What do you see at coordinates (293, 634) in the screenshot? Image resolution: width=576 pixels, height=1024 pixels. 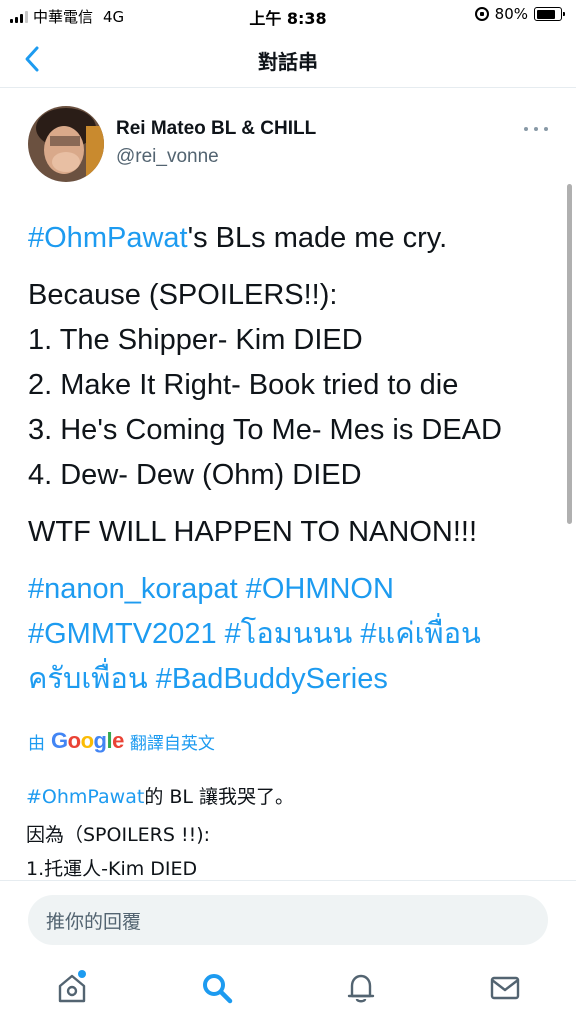 I see `hashtag-link: #GMMTV2021 #โอมนนน #แค่เพื่อน` at bounding box center [293, 634].